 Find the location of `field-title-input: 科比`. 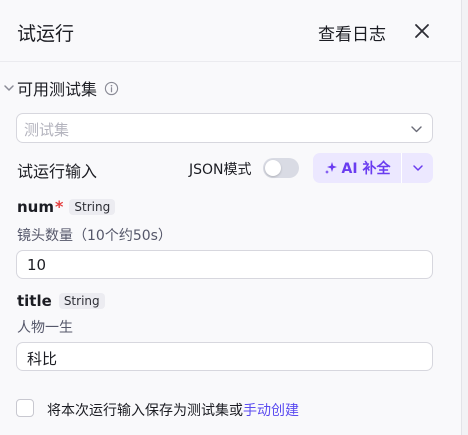

field-title-input: 科比 is located at coordinates (224, 356).